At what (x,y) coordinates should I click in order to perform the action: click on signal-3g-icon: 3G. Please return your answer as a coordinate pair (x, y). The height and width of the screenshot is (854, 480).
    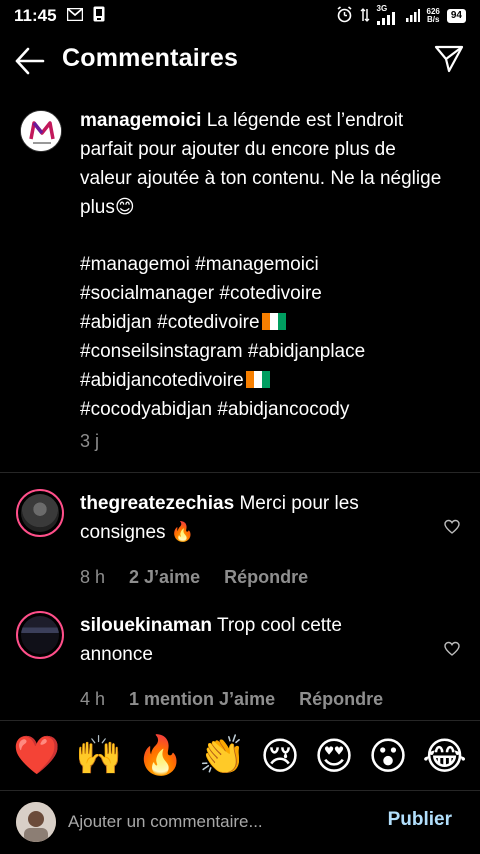
    Looking at the image, I should click on (387, 14).